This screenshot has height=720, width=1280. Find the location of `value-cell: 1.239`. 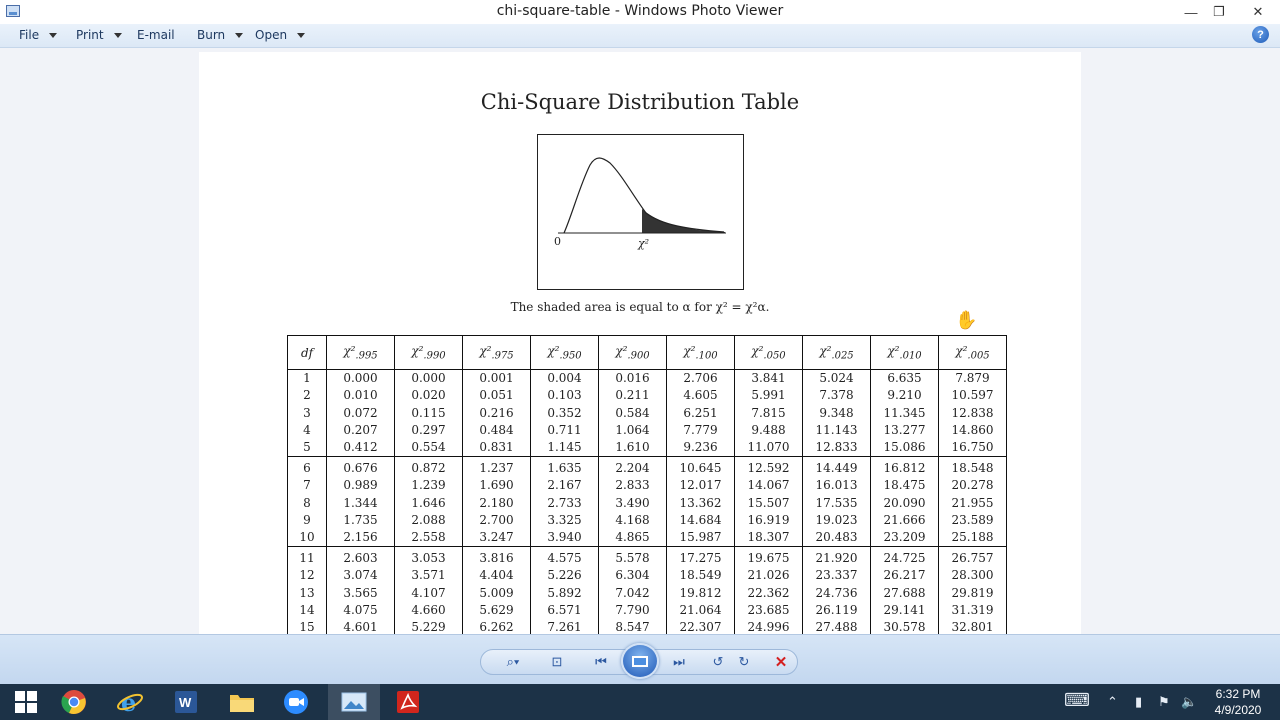

value-cell: 1.239 is located at coordinates (428, 486).